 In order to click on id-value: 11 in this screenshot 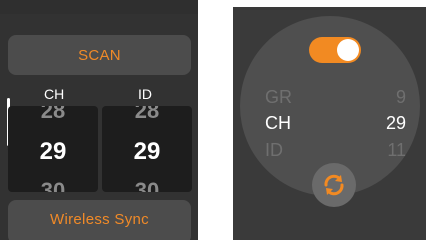, I will do `click(396, 150)`.